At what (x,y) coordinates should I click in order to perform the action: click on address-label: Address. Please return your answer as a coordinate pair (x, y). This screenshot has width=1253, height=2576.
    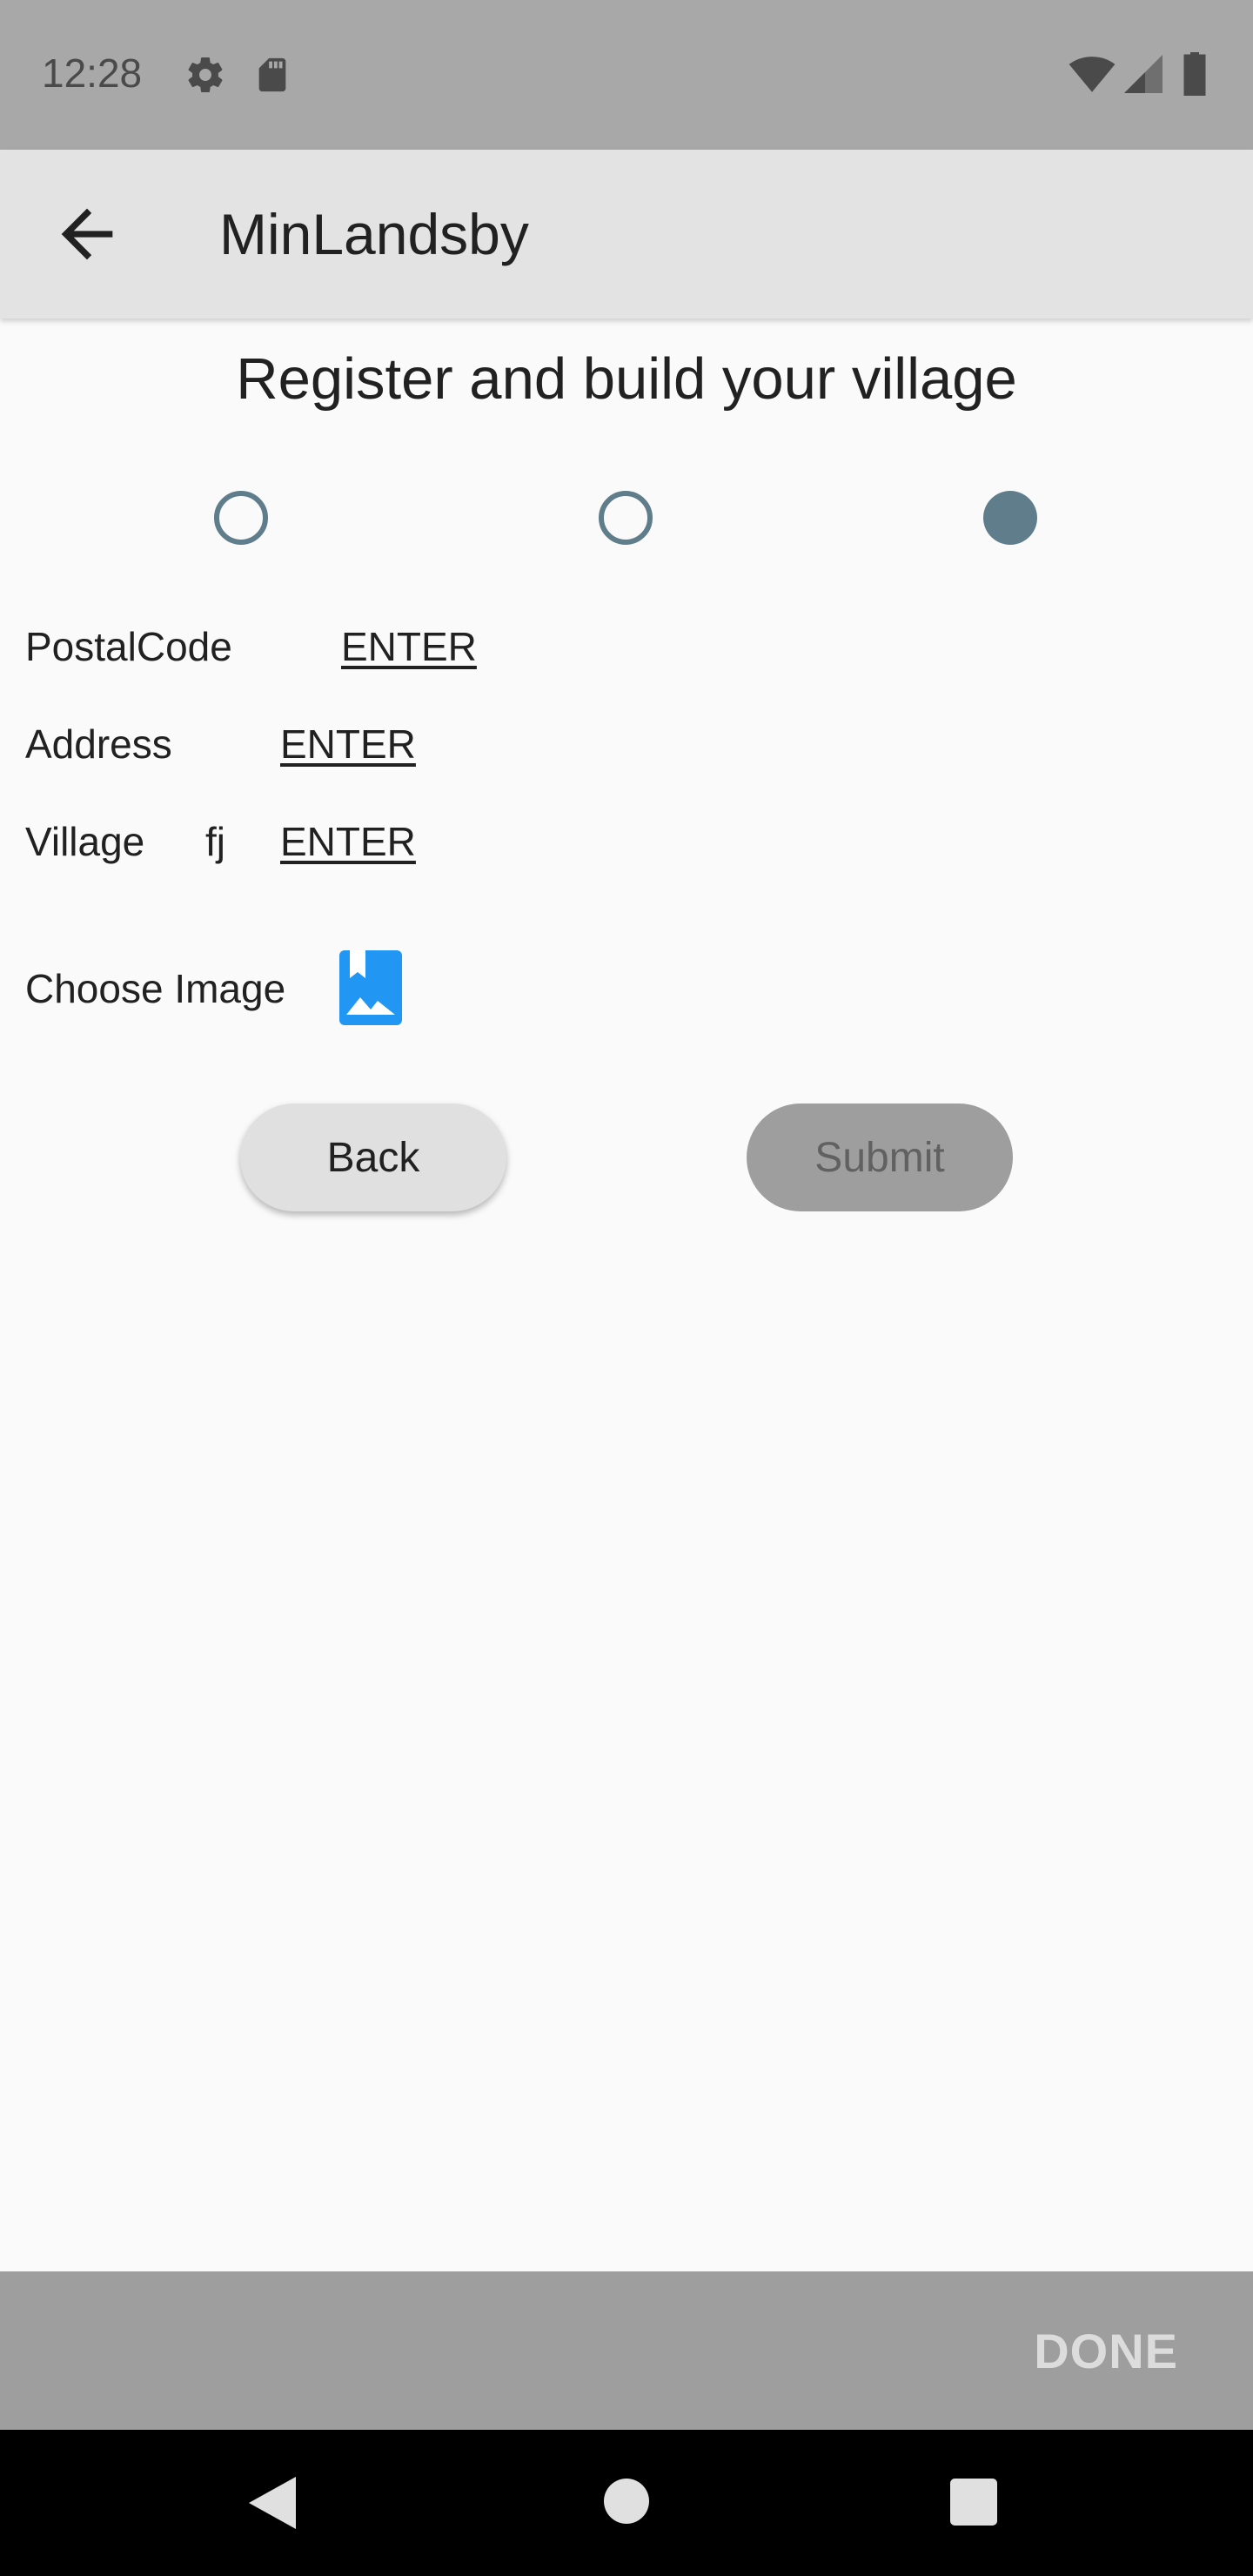
    Looking at the image, I should click on (98, 744).